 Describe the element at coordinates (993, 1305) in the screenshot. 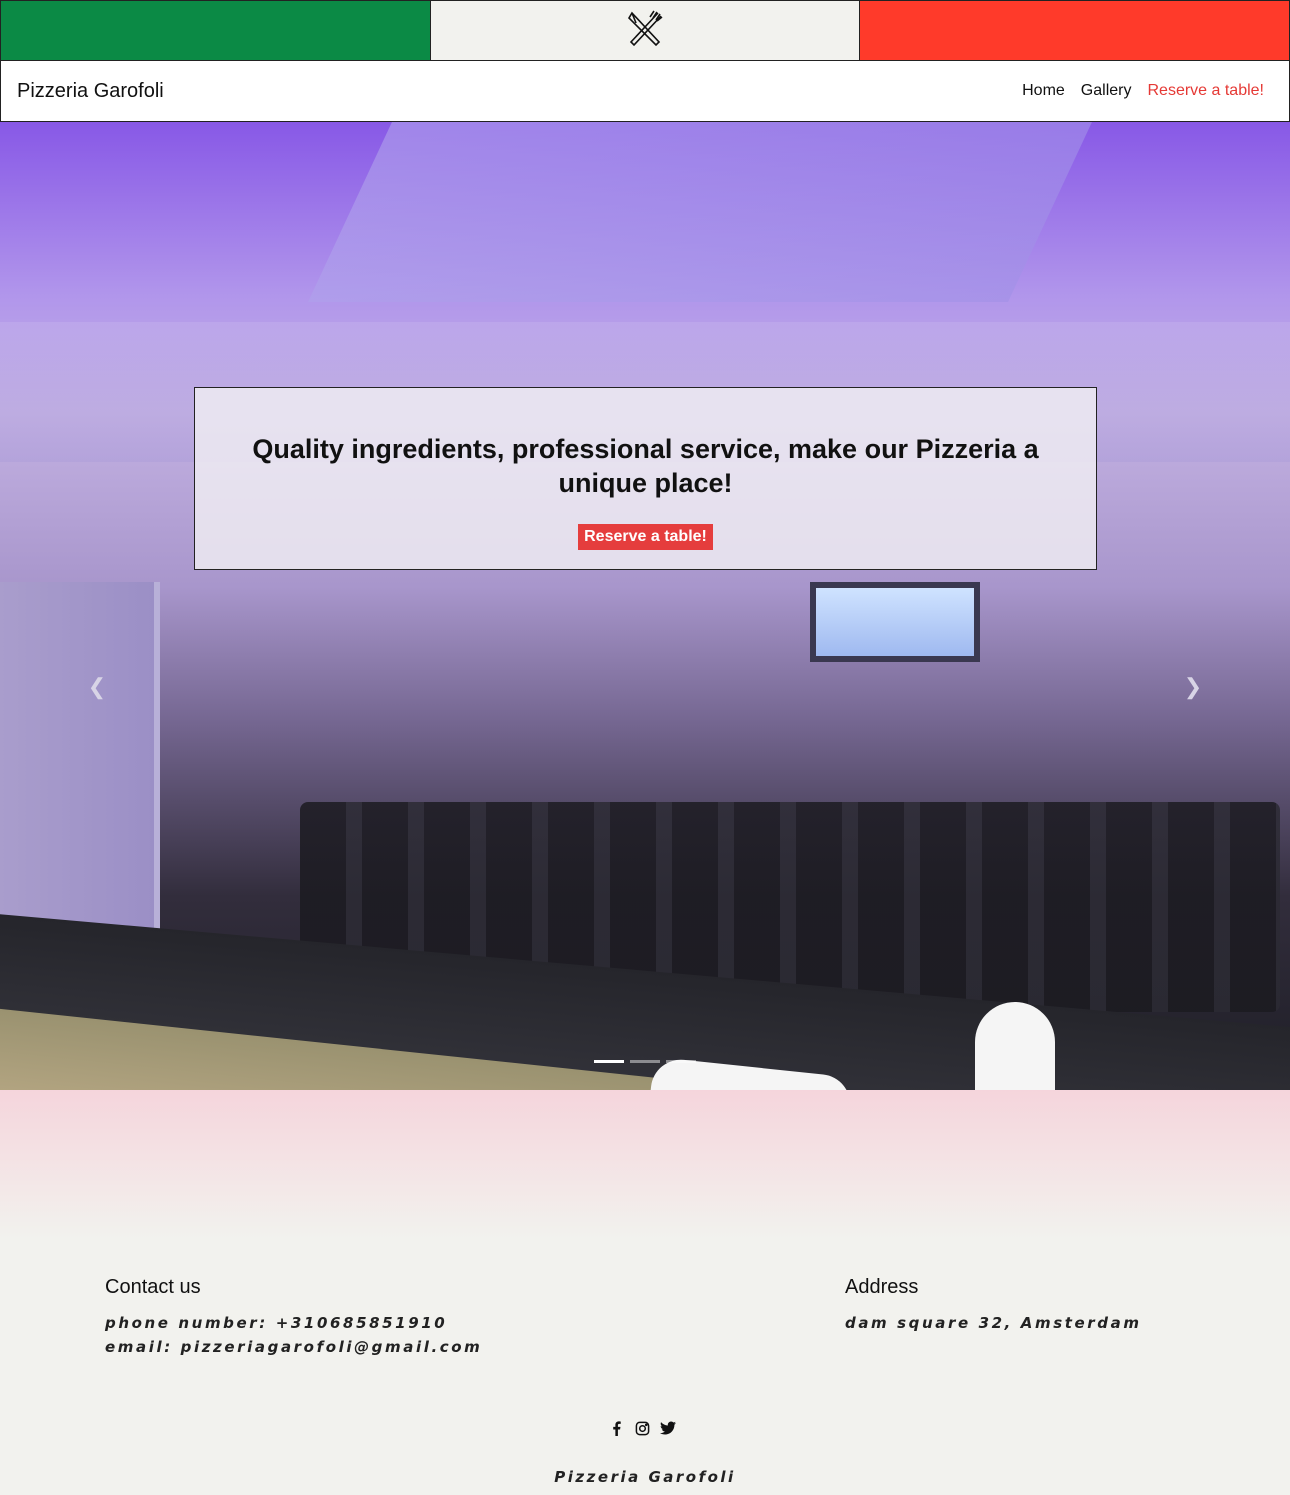

I see `address-section: Address dam square 32, Amsterdam` at that location.